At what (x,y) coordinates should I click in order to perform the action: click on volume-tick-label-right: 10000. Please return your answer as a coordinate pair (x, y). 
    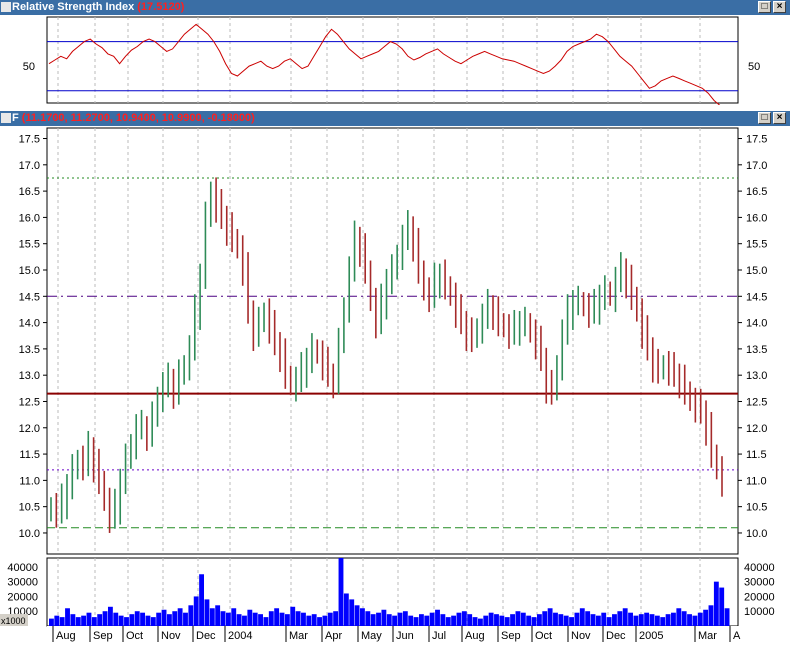
    Looking at the image, I should click on (759, 612).